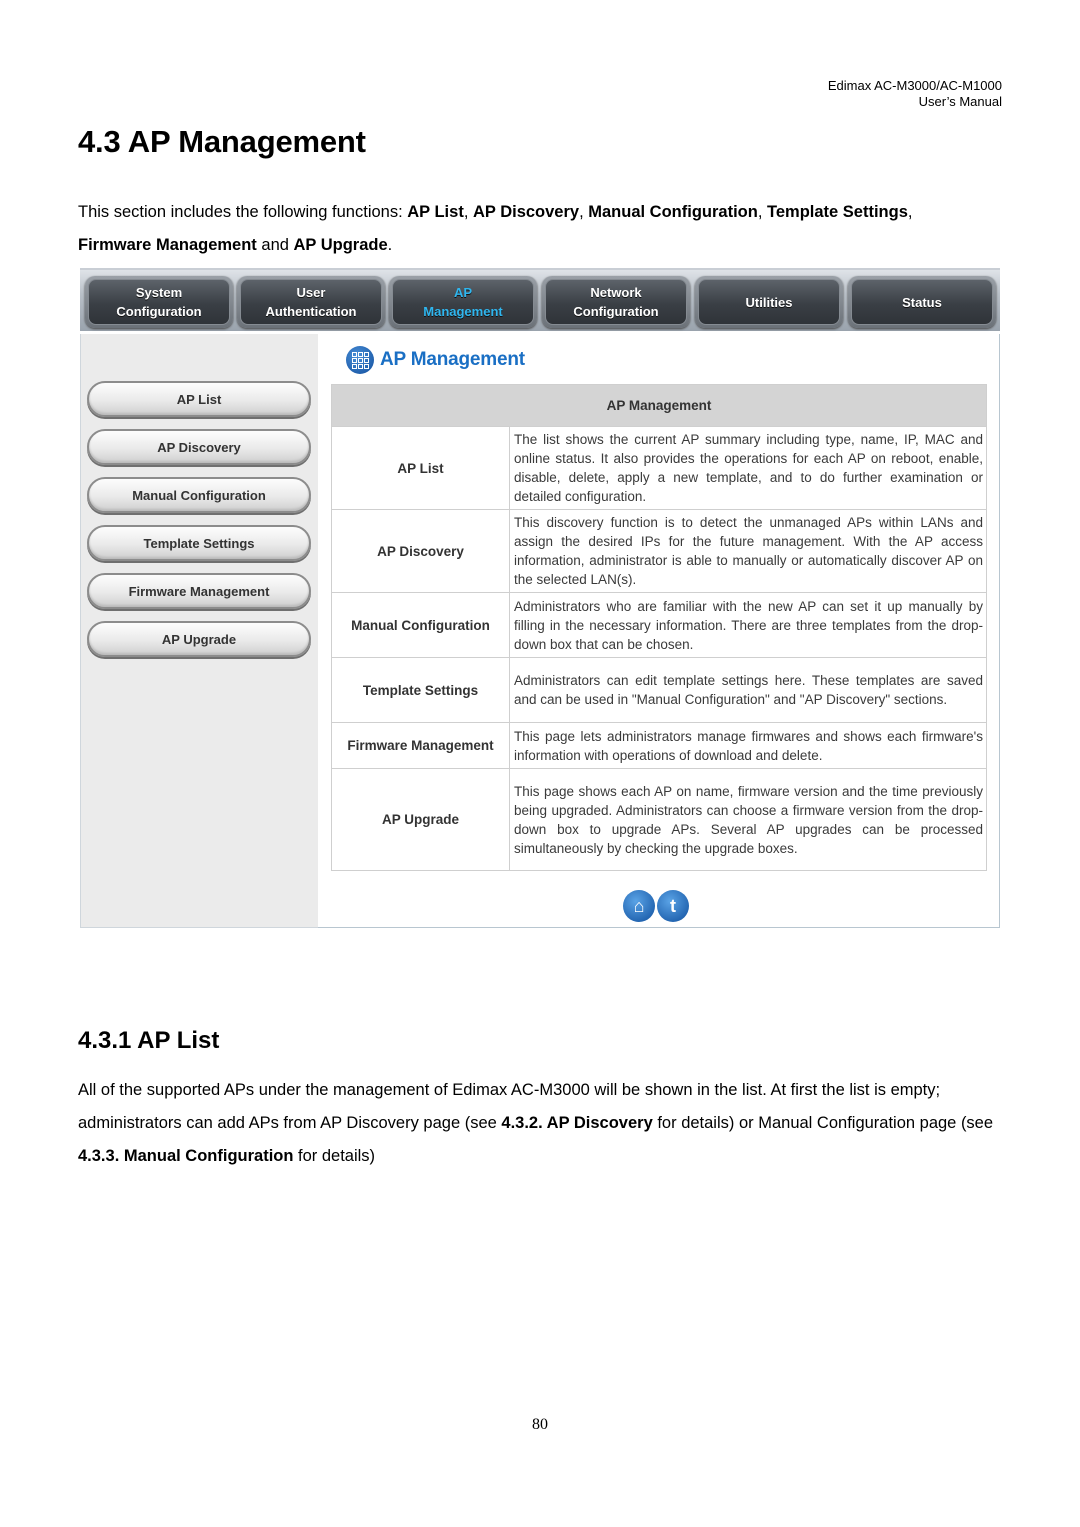 This screenshot has height=1527, width=1080. I want to click on nav-utilities: Utilities, so click(769, 302).